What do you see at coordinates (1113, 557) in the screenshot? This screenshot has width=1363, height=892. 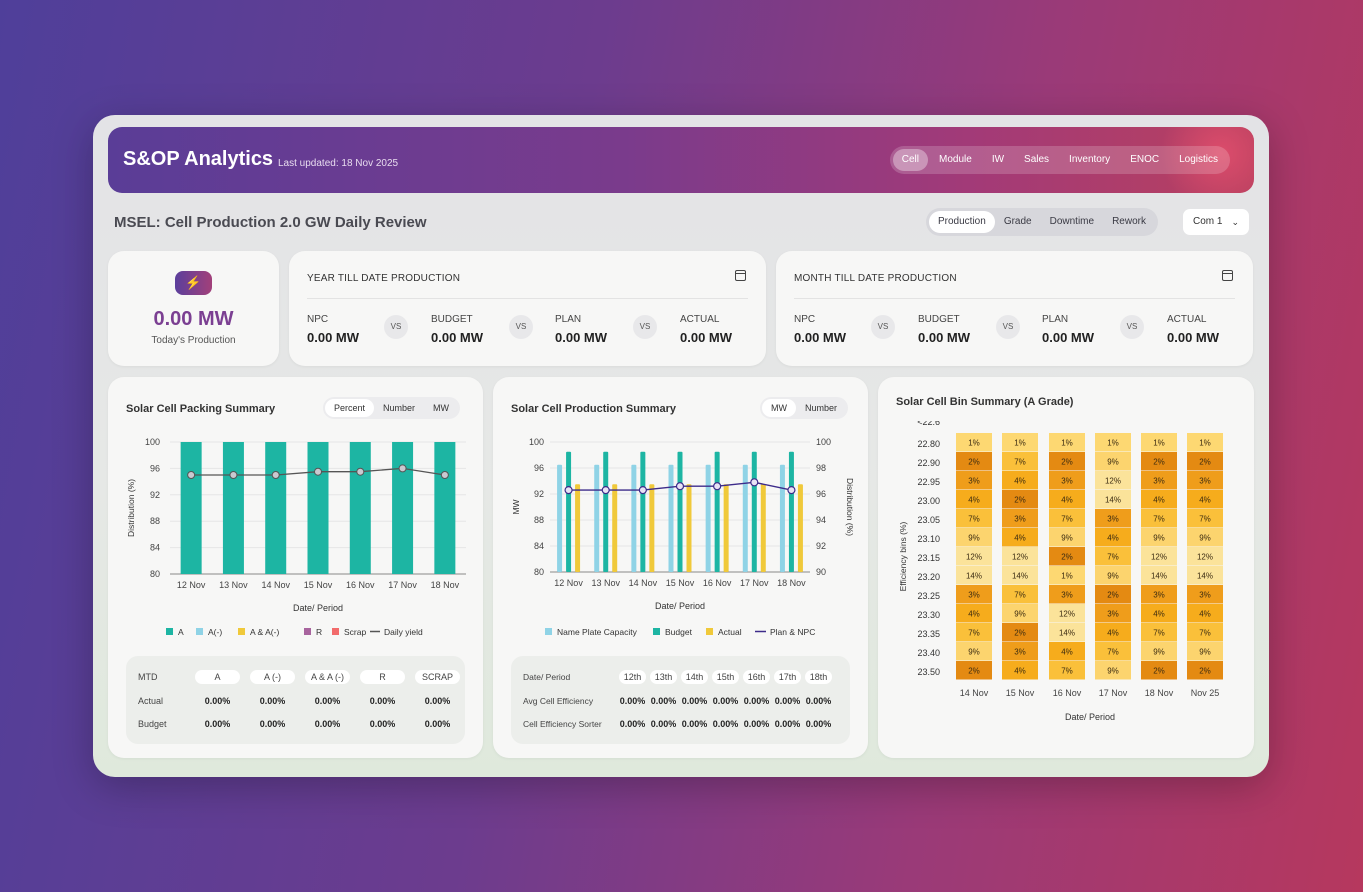 I see `heatmap-value: 7%` at bounding box center [1113, 557].